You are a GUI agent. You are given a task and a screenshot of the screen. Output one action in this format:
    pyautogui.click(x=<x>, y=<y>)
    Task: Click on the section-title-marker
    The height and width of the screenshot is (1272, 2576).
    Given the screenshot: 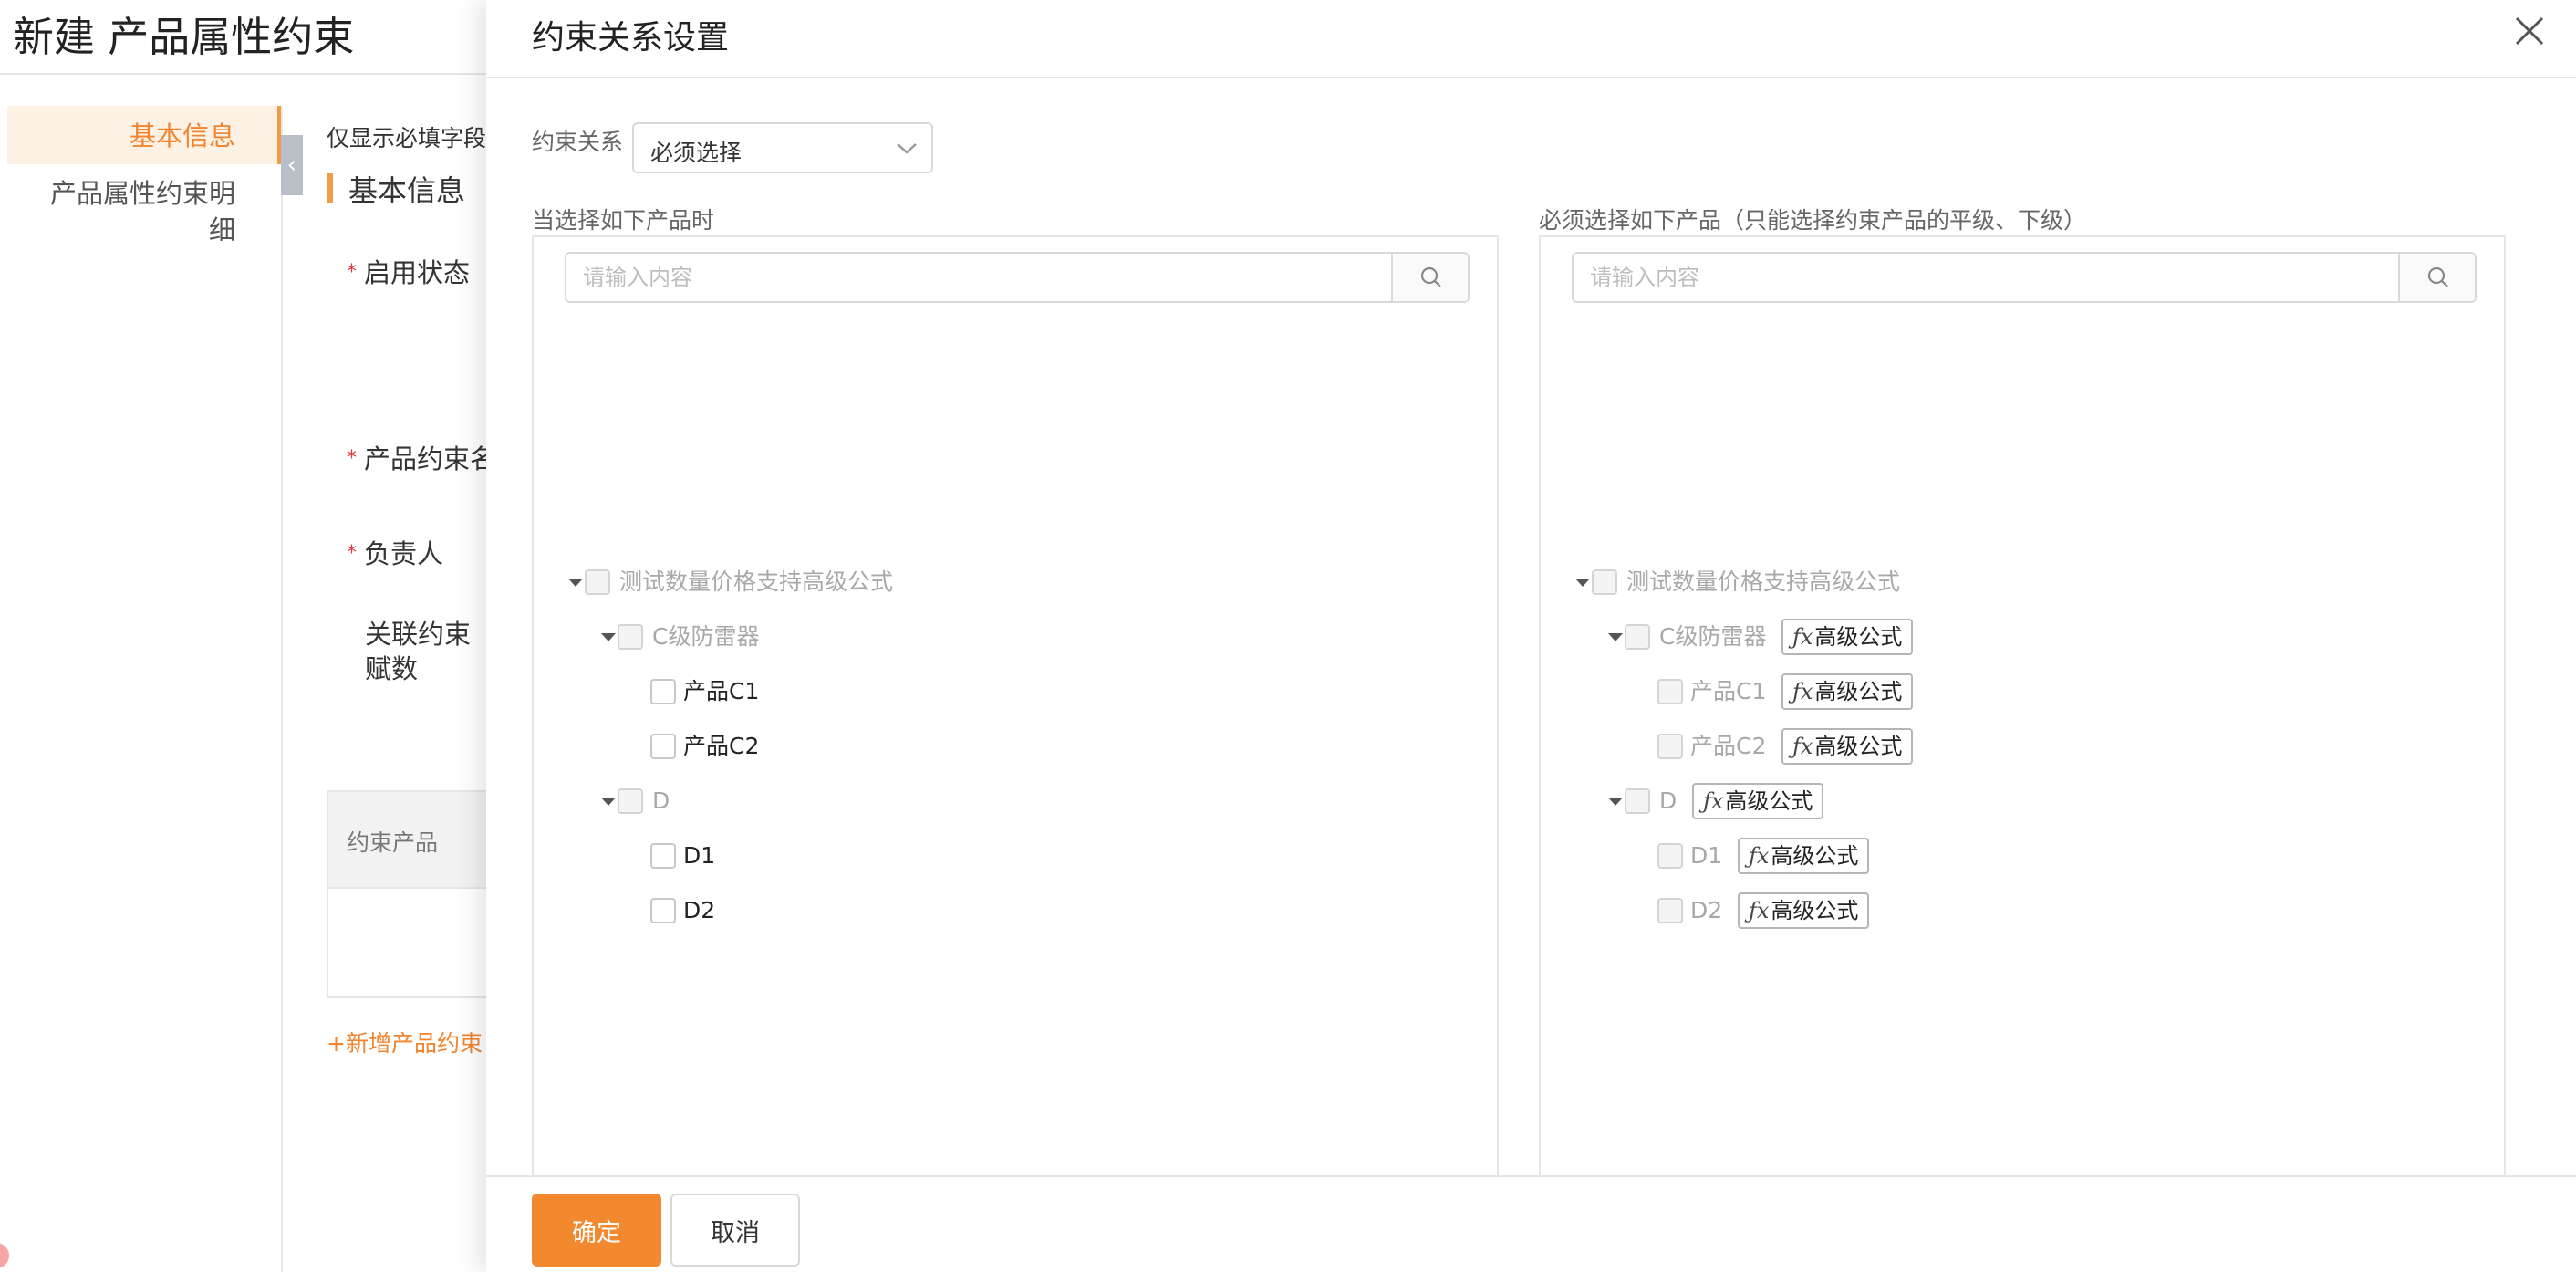 What is the action you would take?
    pyautogui.click(x=330, y=188)
    